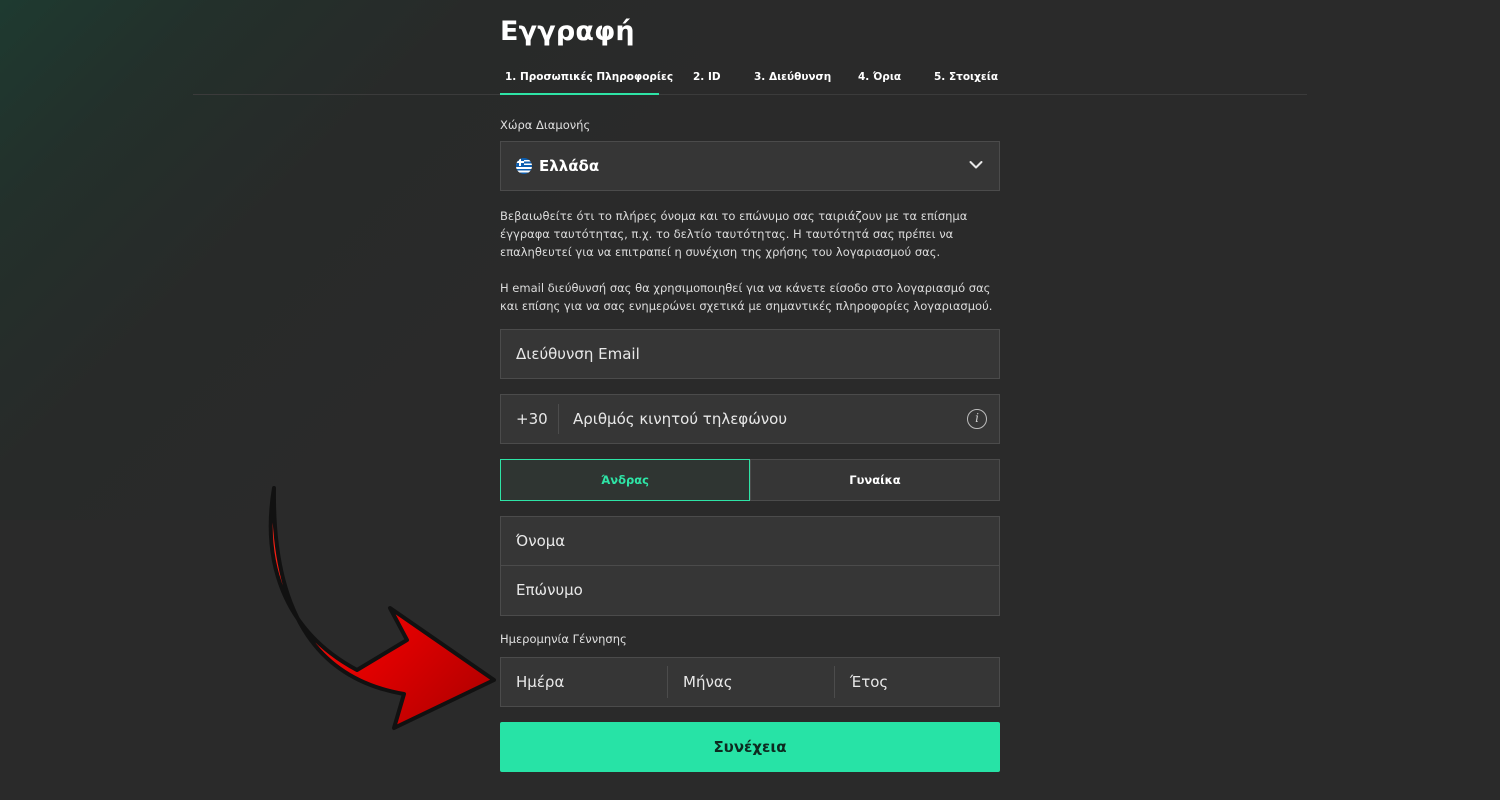  I want to click on dob-month-field: Μήνας, so click(751, 682).